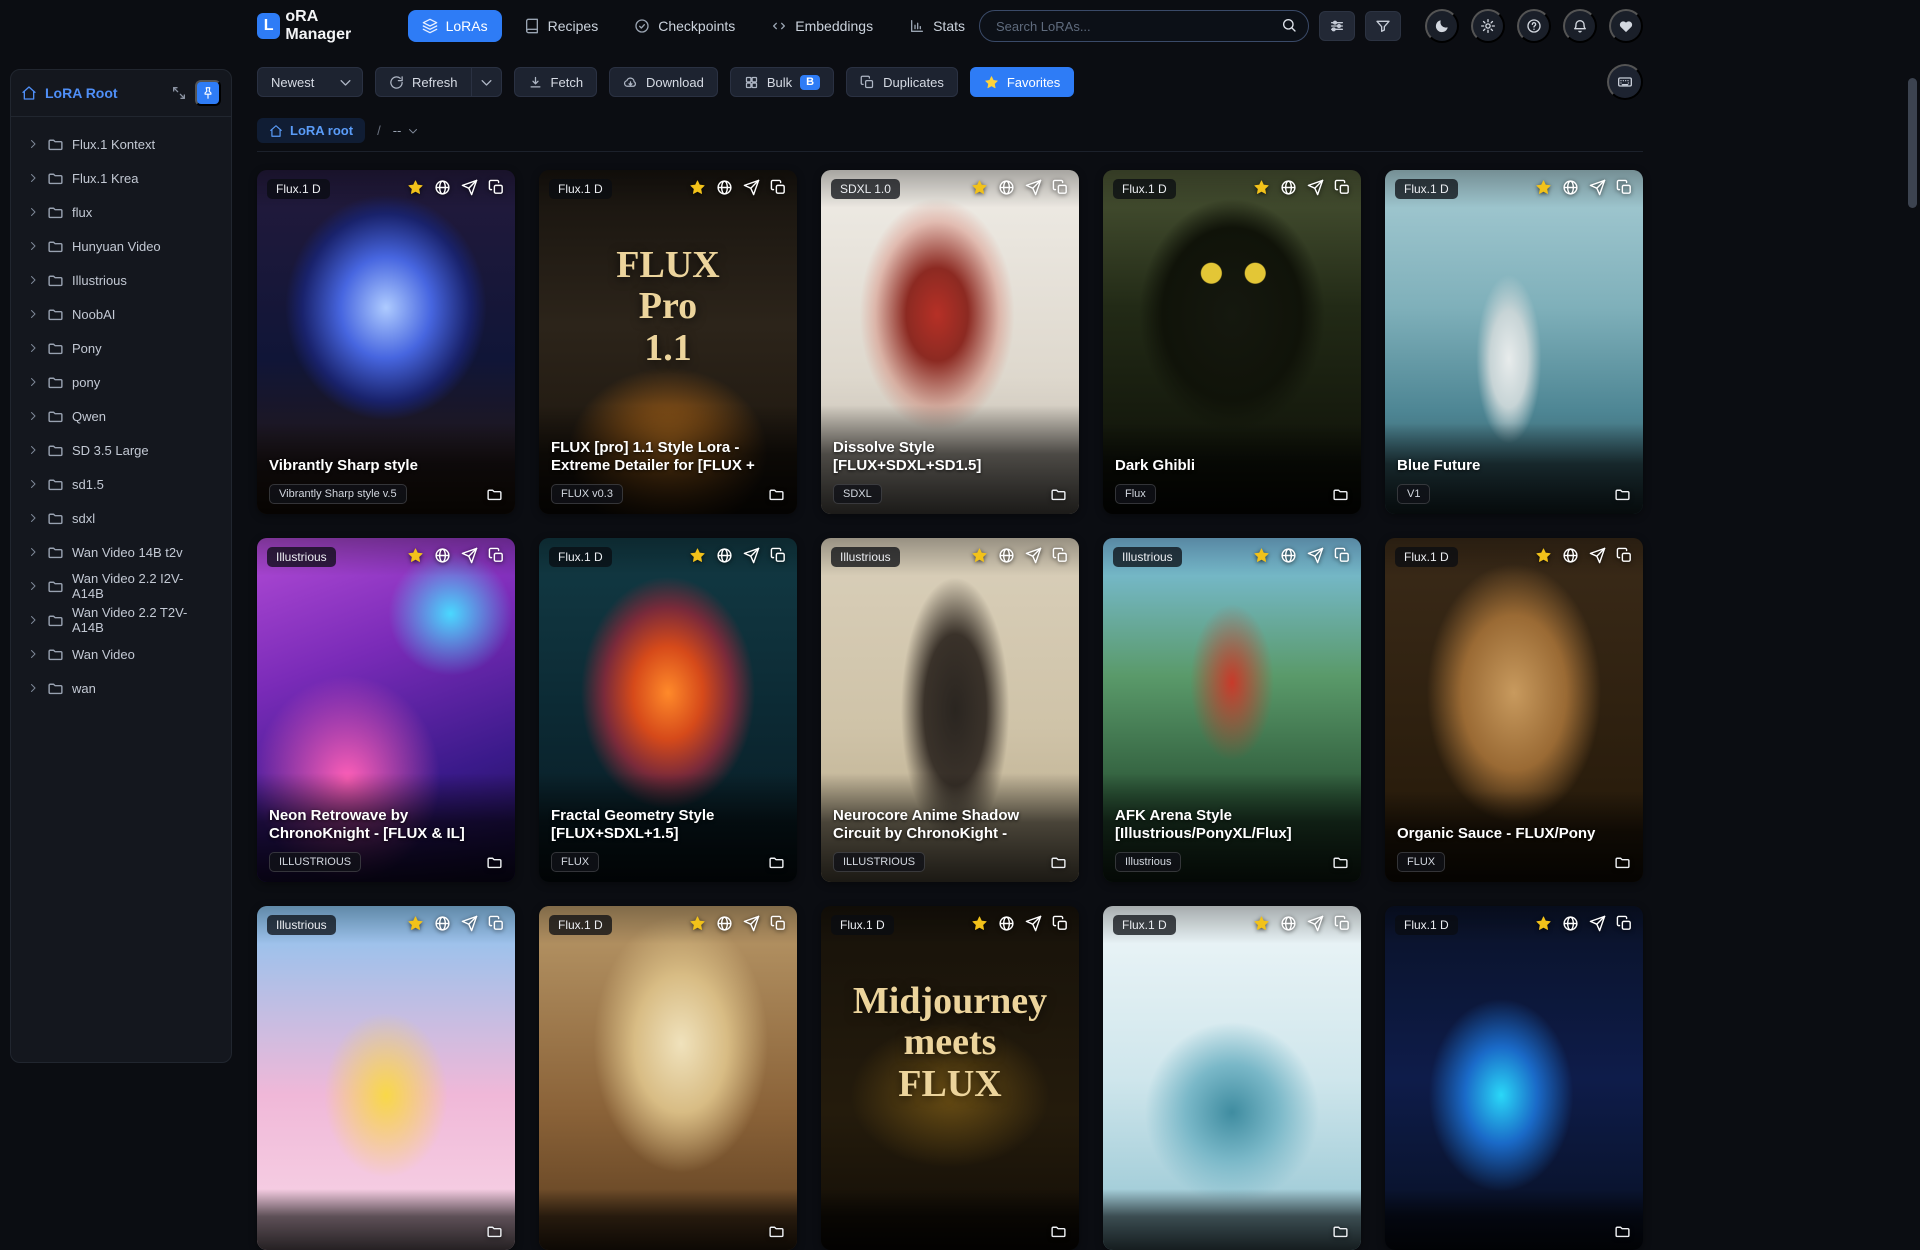 This screenshot has height=1250, width=1920. I want to click on lora-card: Flux.1 D Organic Sauce - FLUX/Pony FLUX, so click(1514, 710).